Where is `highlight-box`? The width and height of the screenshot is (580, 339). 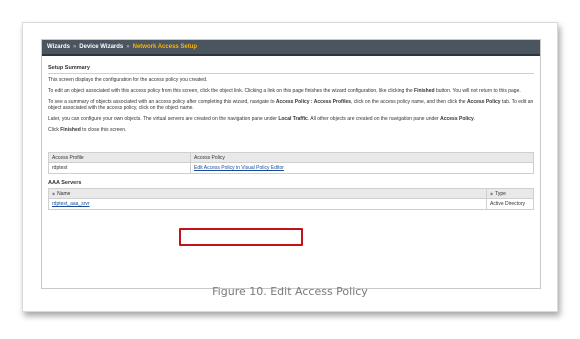
highlight-box is located at coordinates (241, 237).